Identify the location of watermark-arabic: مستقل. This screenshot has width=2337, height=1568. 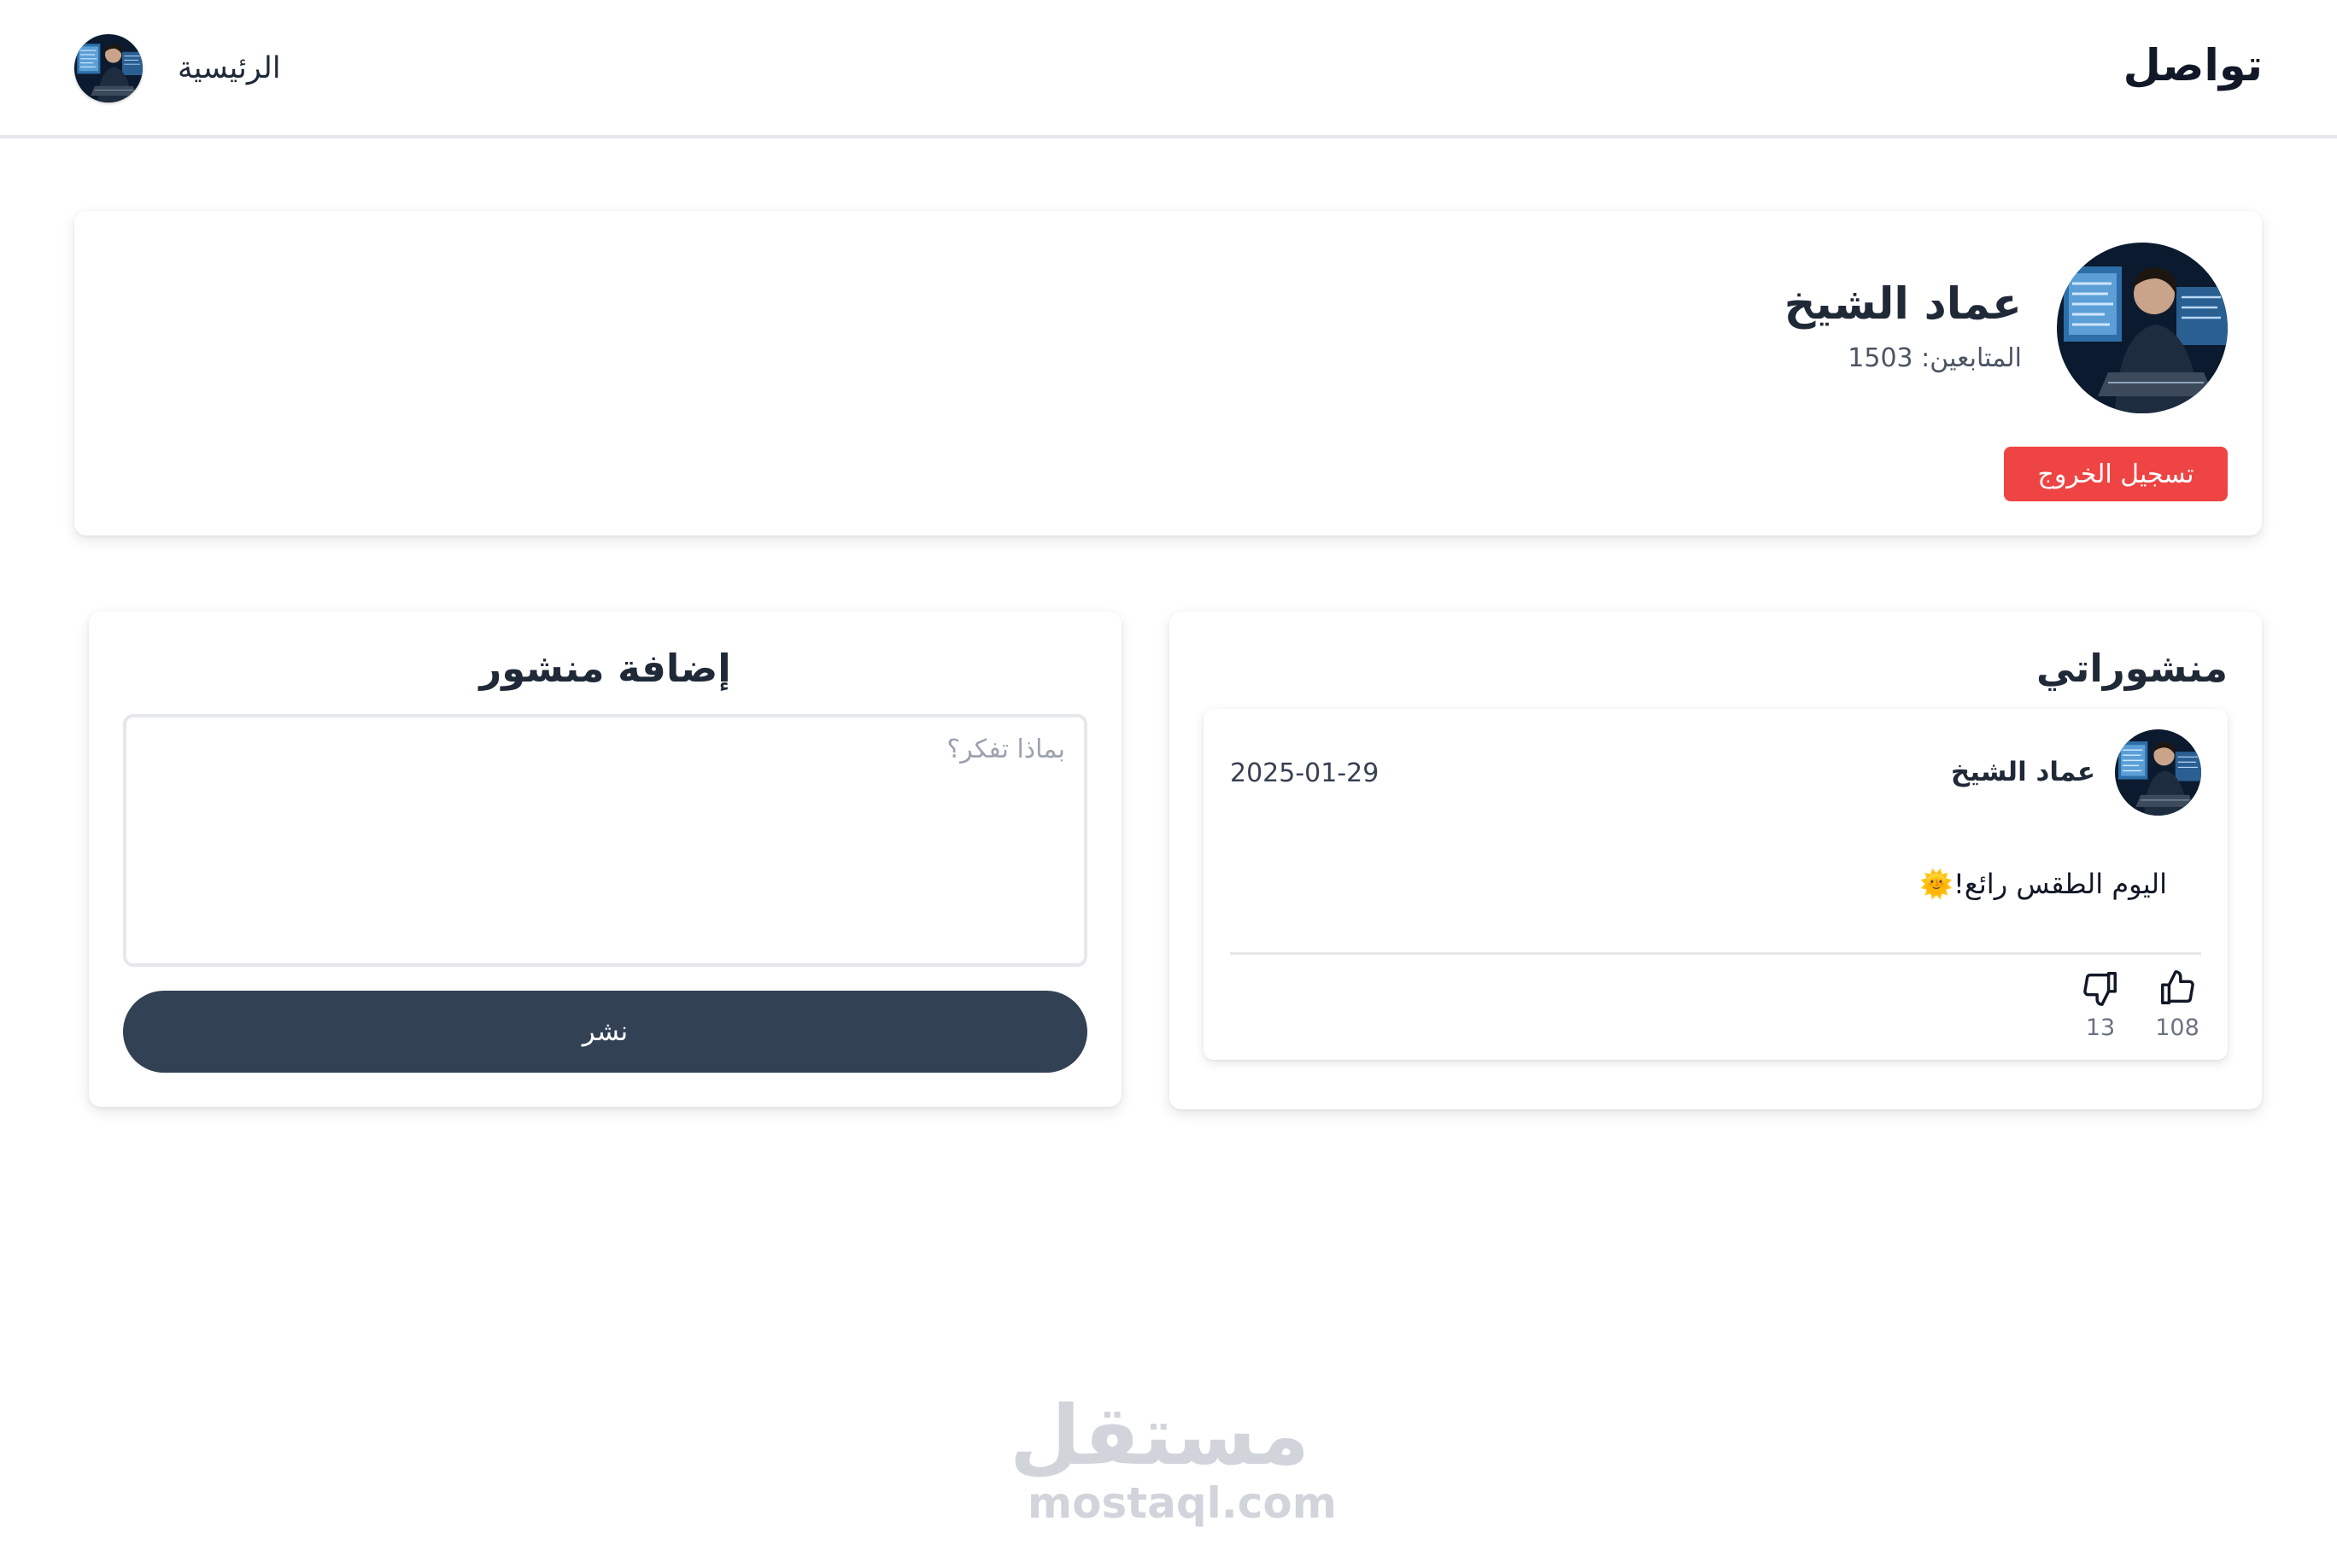
(1159, 1435).